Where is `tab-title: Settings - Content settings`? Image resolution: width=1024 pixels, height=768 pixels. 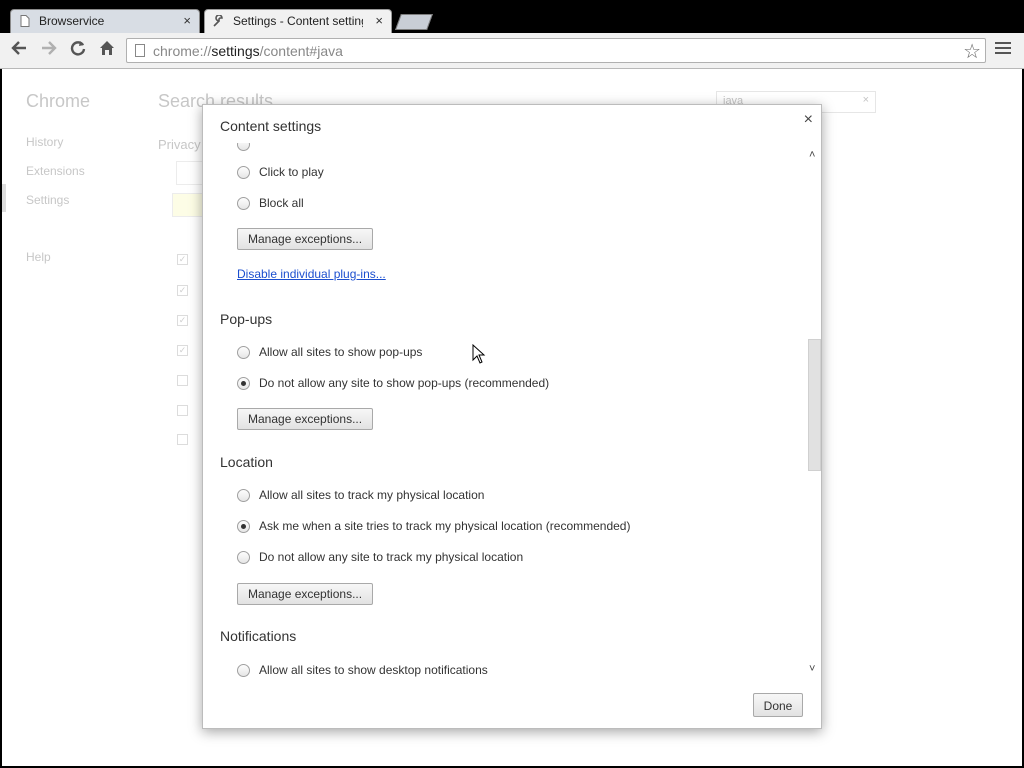 tab-title: Settings - Content settings is located at coordinates (298, 21).